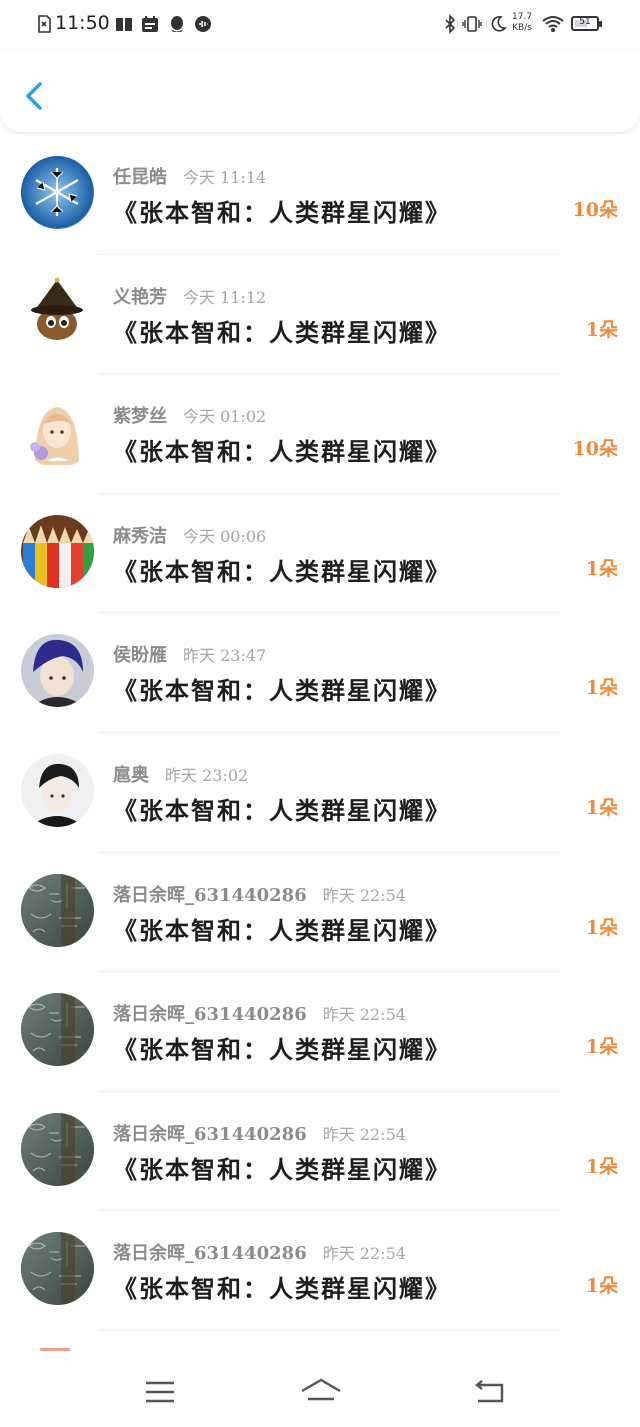 The width and height of the screenshot is (640, 1427). What do you see at coordinates (203, 24) in the screenshot?
I see `voice-icon` at bounding box center [203, 24].